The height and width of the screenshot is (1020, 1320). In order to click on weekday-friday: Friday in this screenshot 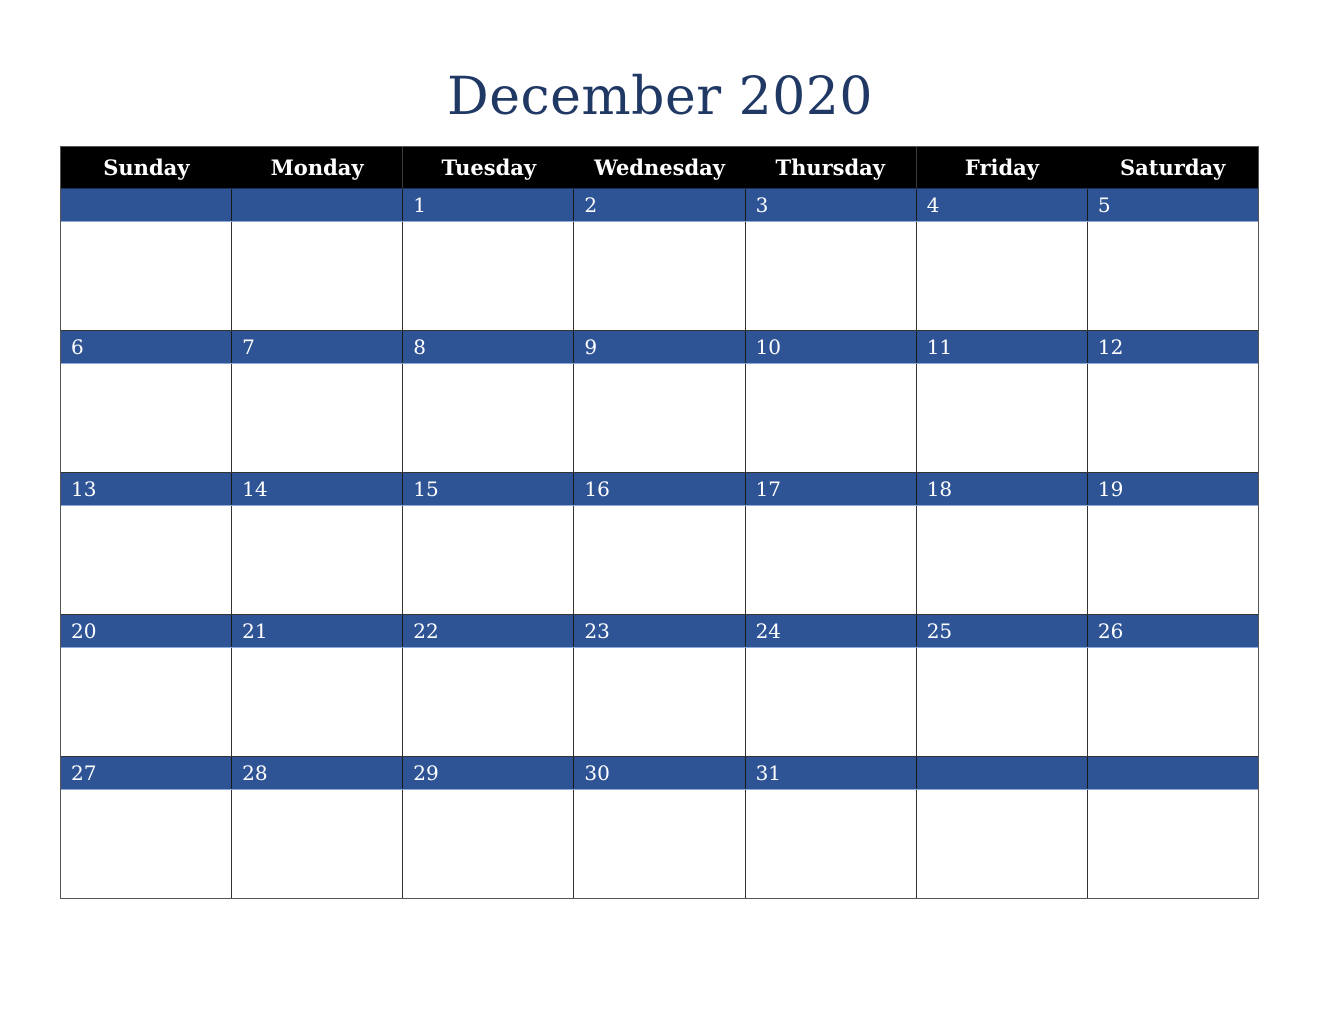, I will do `click(1001, 167)`.